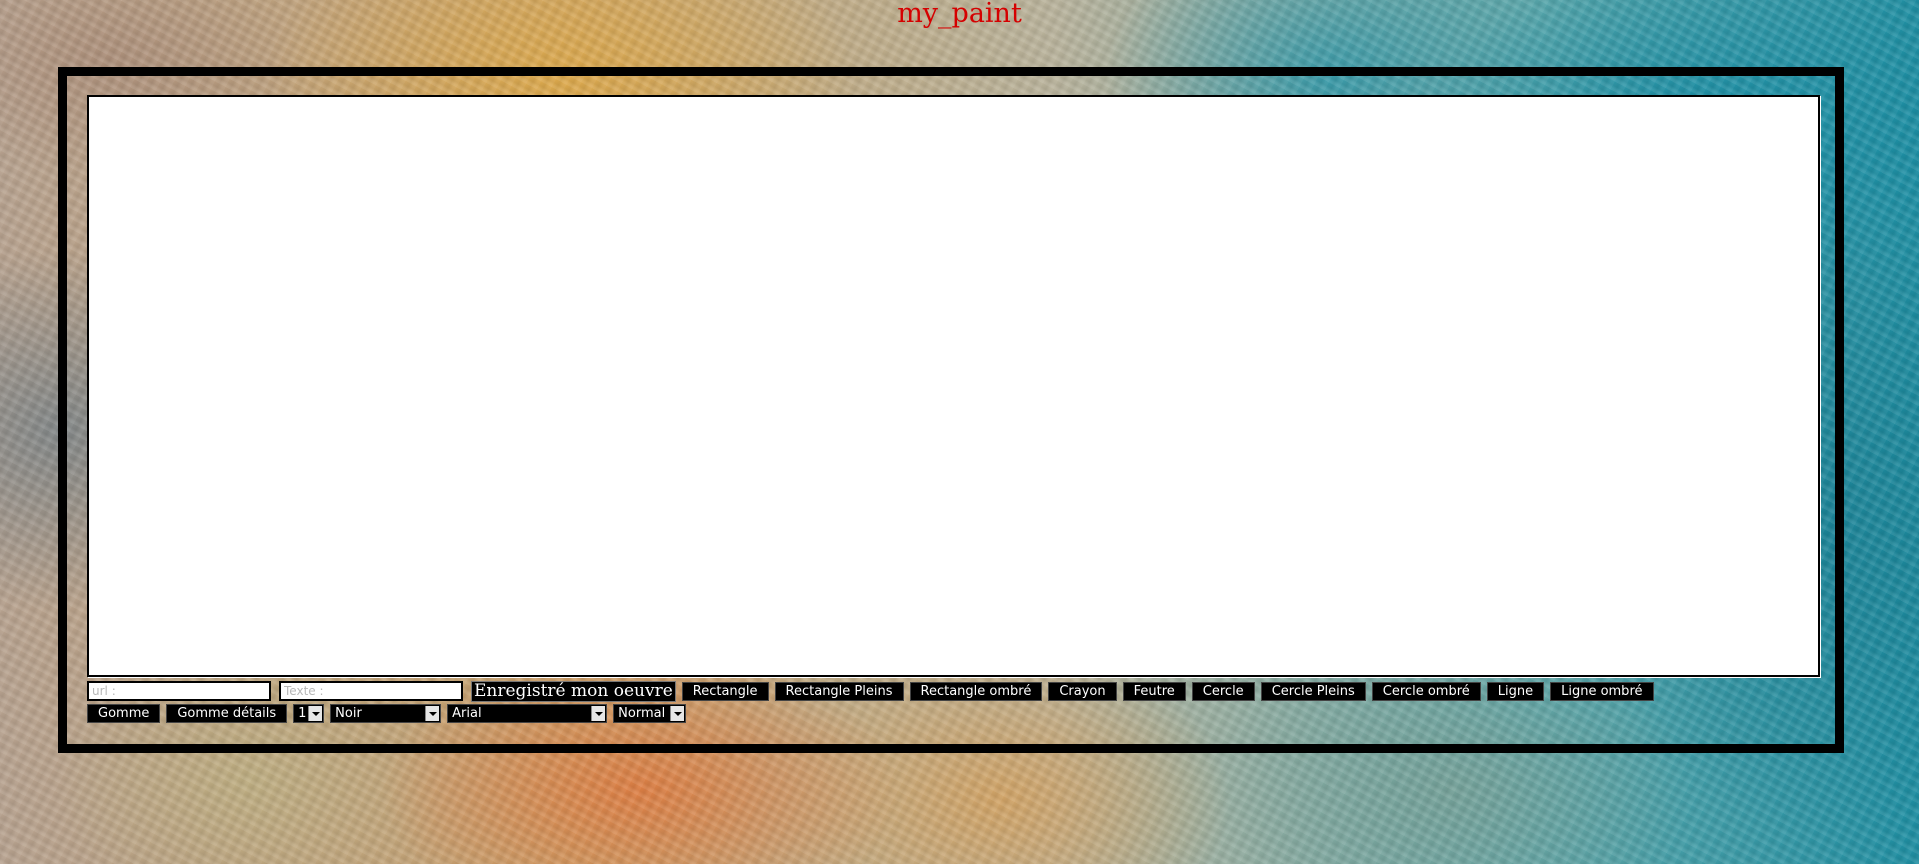 The image size is (1919, 864). What do you see at coordinates (179, 691) in the screenshot?
I see `url-input` at bounding box center [179, 691].